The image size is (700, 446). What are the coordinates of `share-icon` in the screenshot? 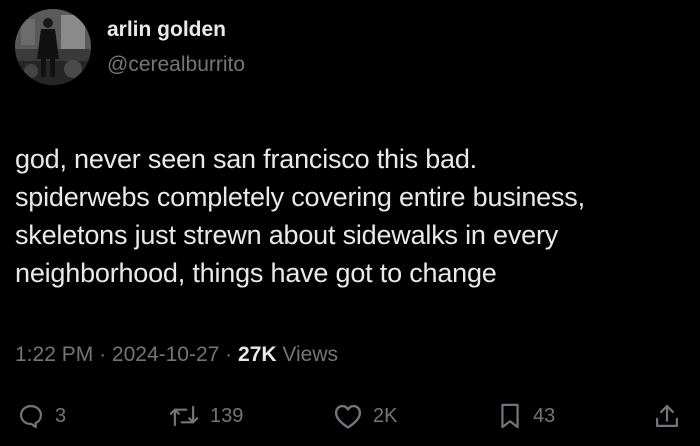 It's located at (667, 416).